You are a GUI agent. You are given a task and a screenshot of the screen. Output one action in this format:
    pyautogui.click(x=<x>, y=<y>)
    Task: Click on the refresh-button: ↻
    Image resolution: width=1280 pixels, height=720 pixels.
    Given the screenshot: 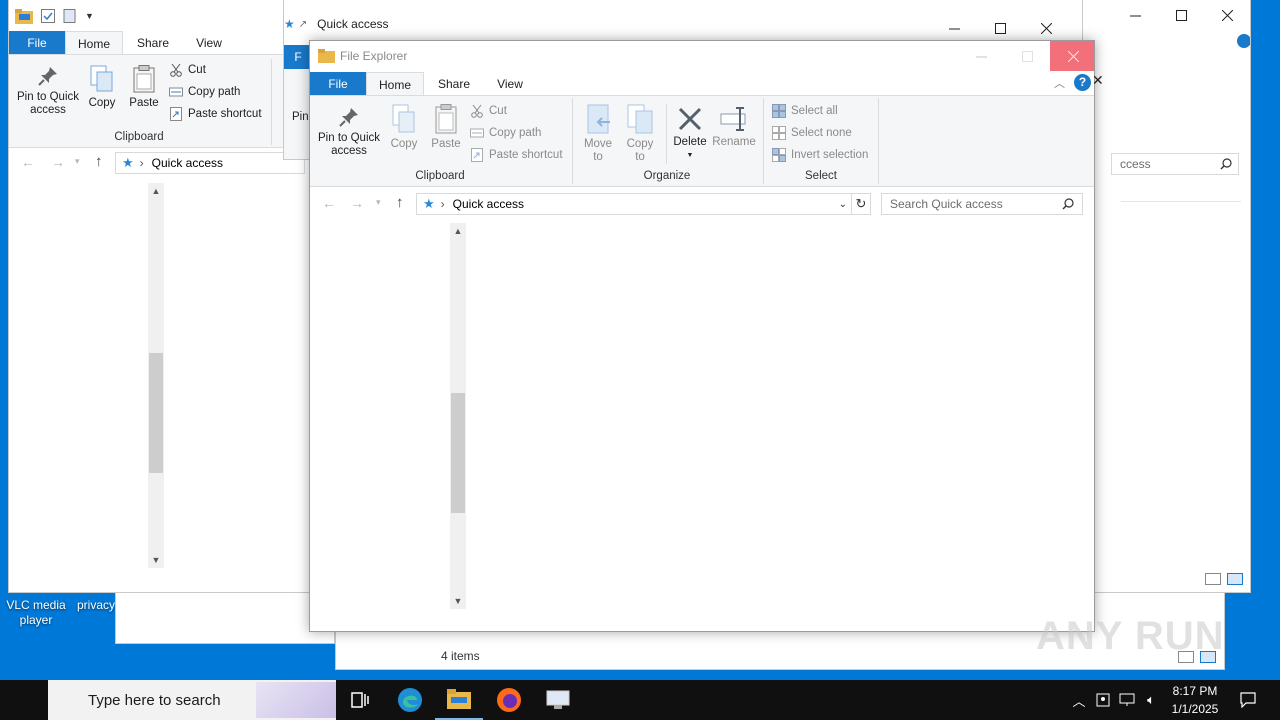 What is the action you would take?
    pyautogui.click(x=861, y=204)
    